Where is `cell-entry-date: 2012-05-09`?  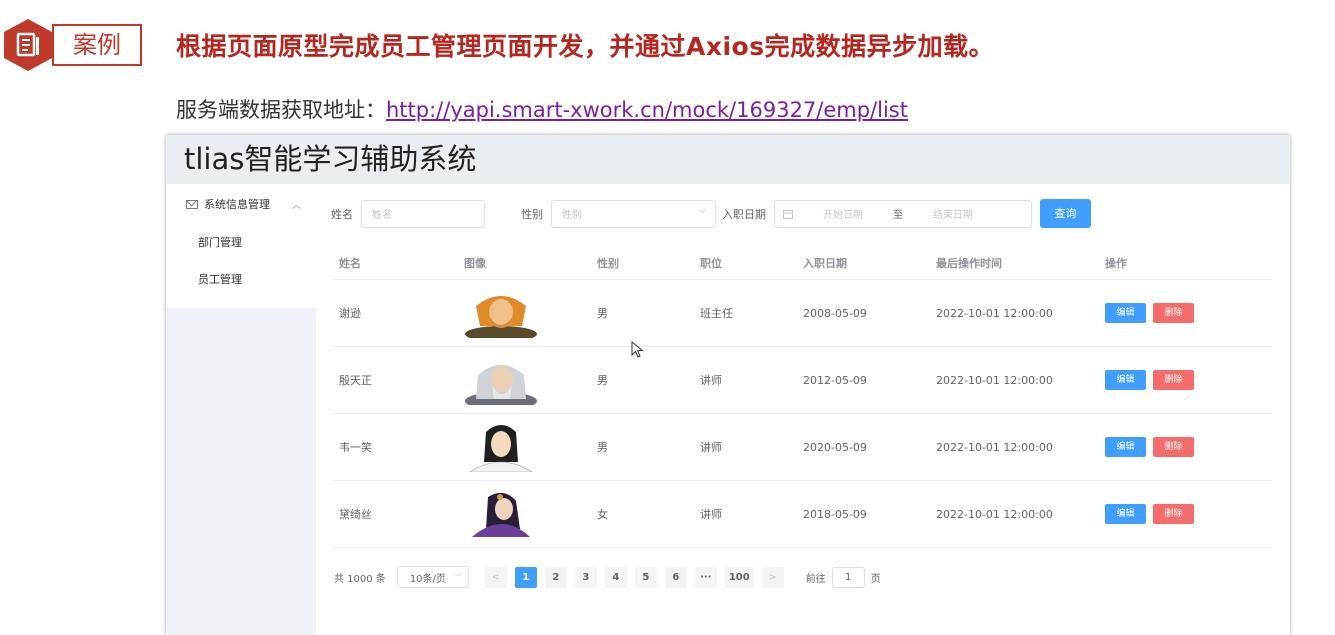
cell-entry-date: 2012-05-09 is located at coordinates (835, 380).